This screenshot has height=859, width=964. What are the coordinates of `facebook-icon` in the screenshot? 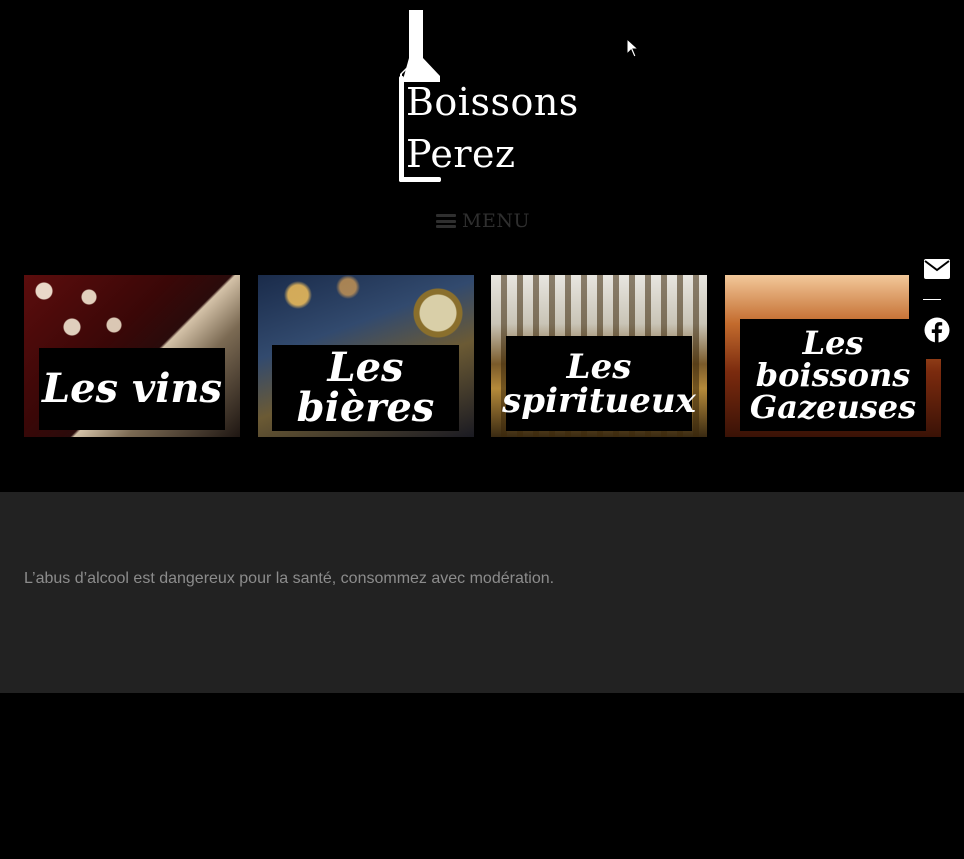 It's located at (937, 330).